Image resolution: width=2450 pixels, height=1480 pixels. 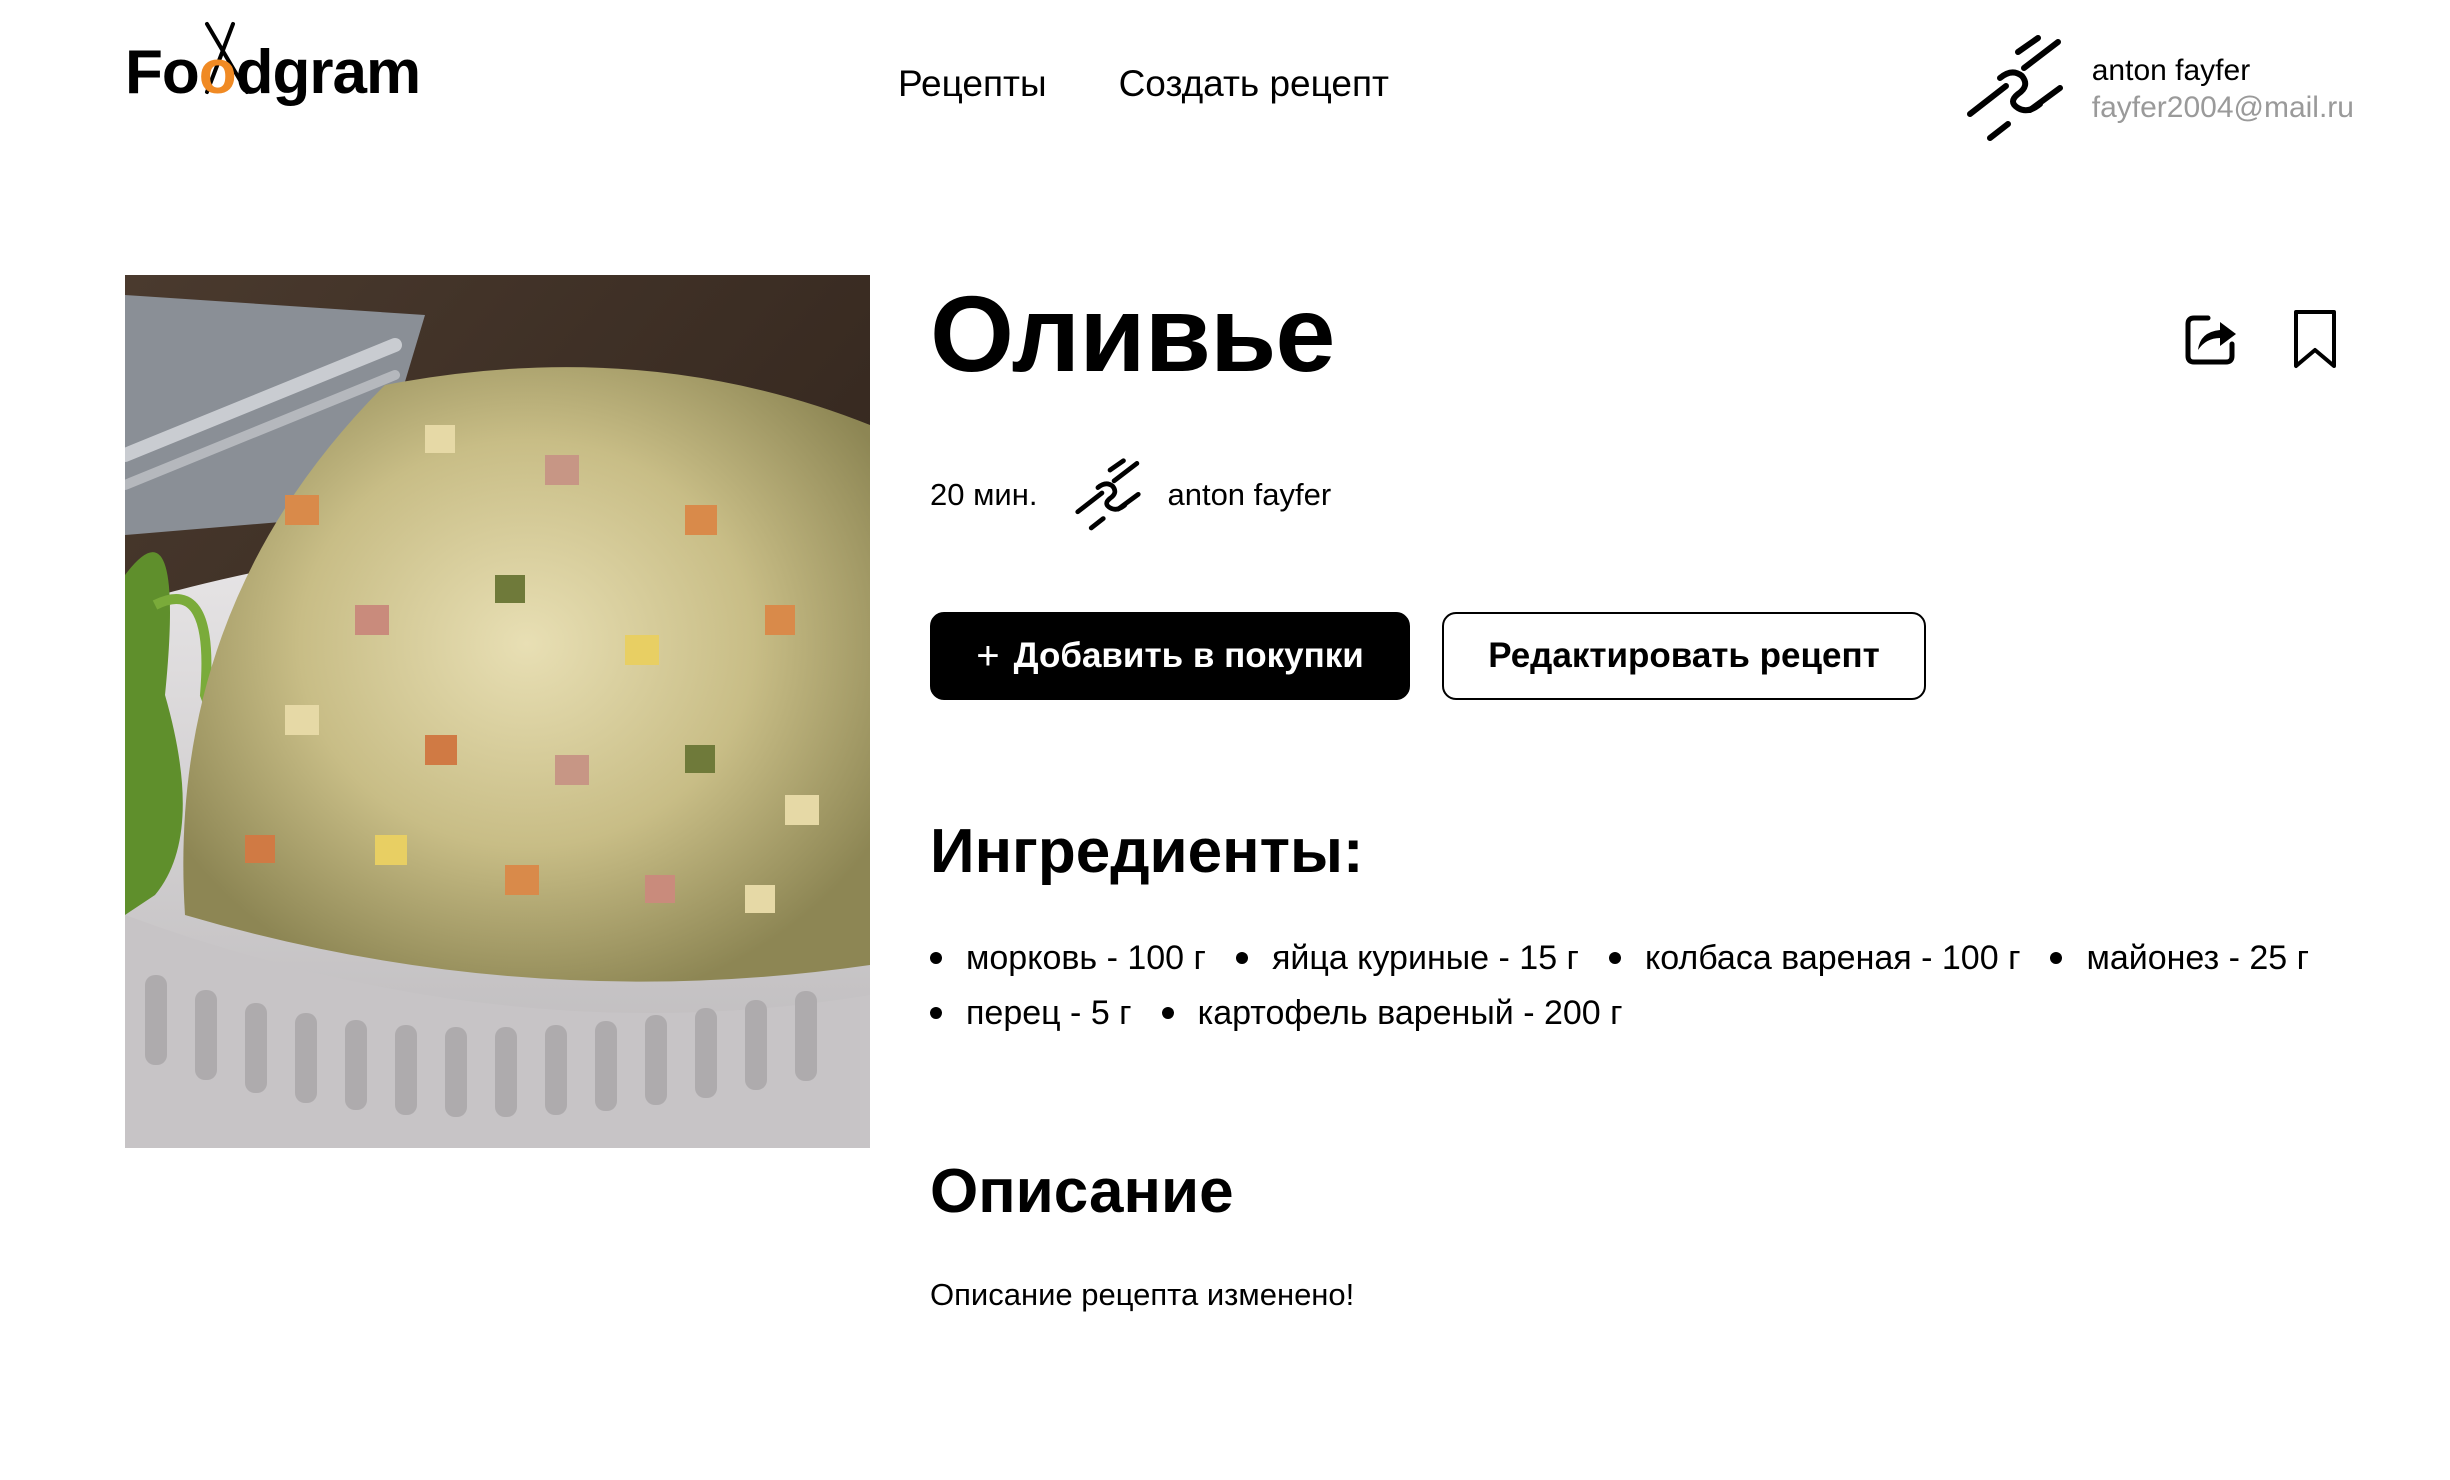 I want to click on foodgram-logo: Foodgram, so click(x=285, y=64).